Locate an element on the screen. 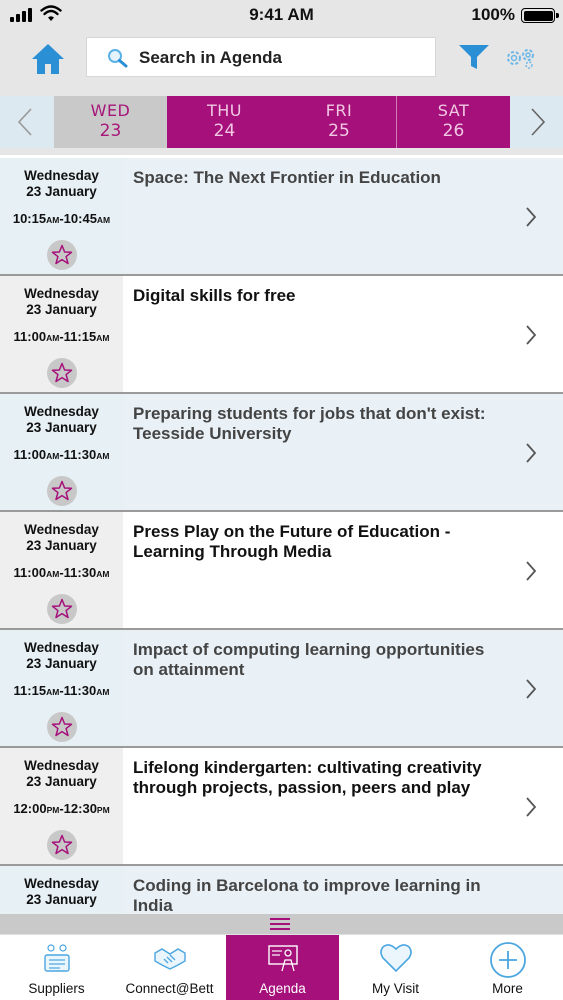 This screenshot has width=563, height=1000. plus-circle-icon is located at coordinates (507, 960).